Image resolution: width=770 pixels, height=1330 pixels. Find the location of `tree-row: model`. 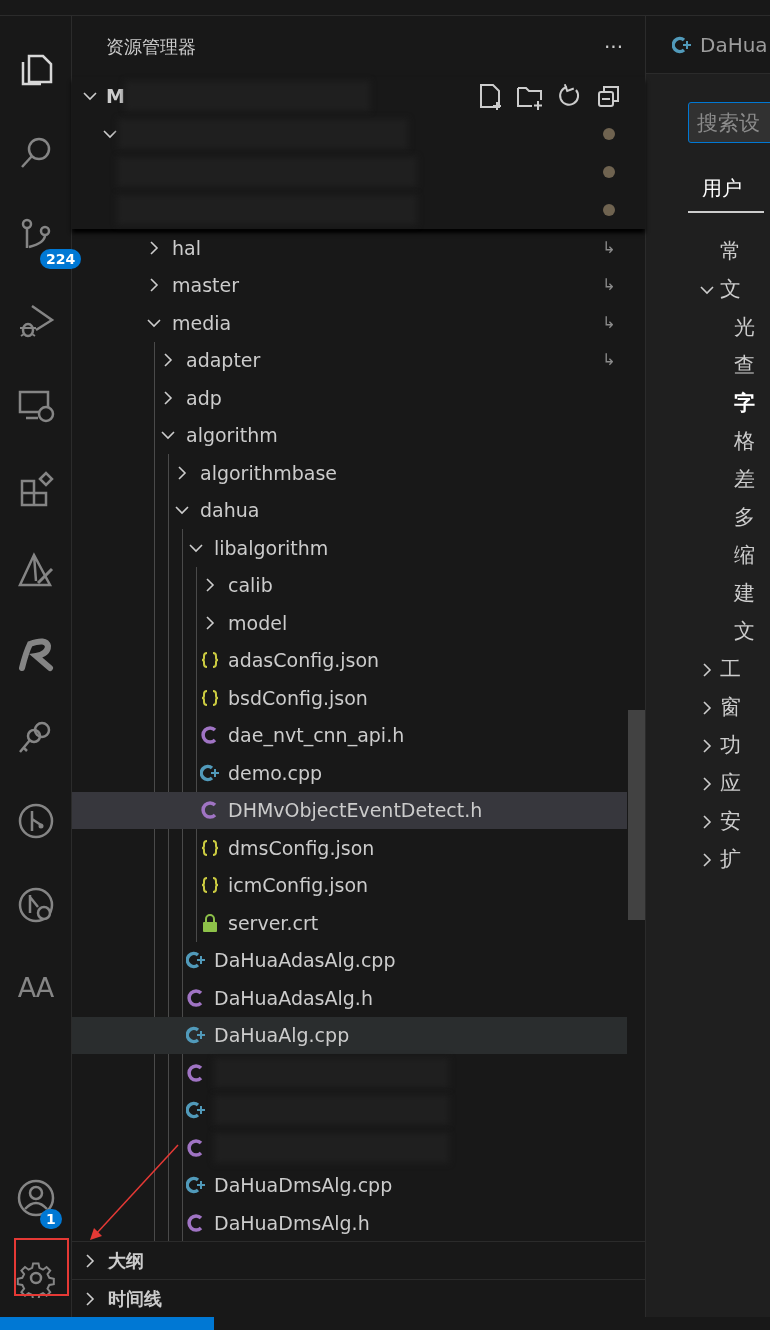

tree-row: model is located at coordinates (349, 623).